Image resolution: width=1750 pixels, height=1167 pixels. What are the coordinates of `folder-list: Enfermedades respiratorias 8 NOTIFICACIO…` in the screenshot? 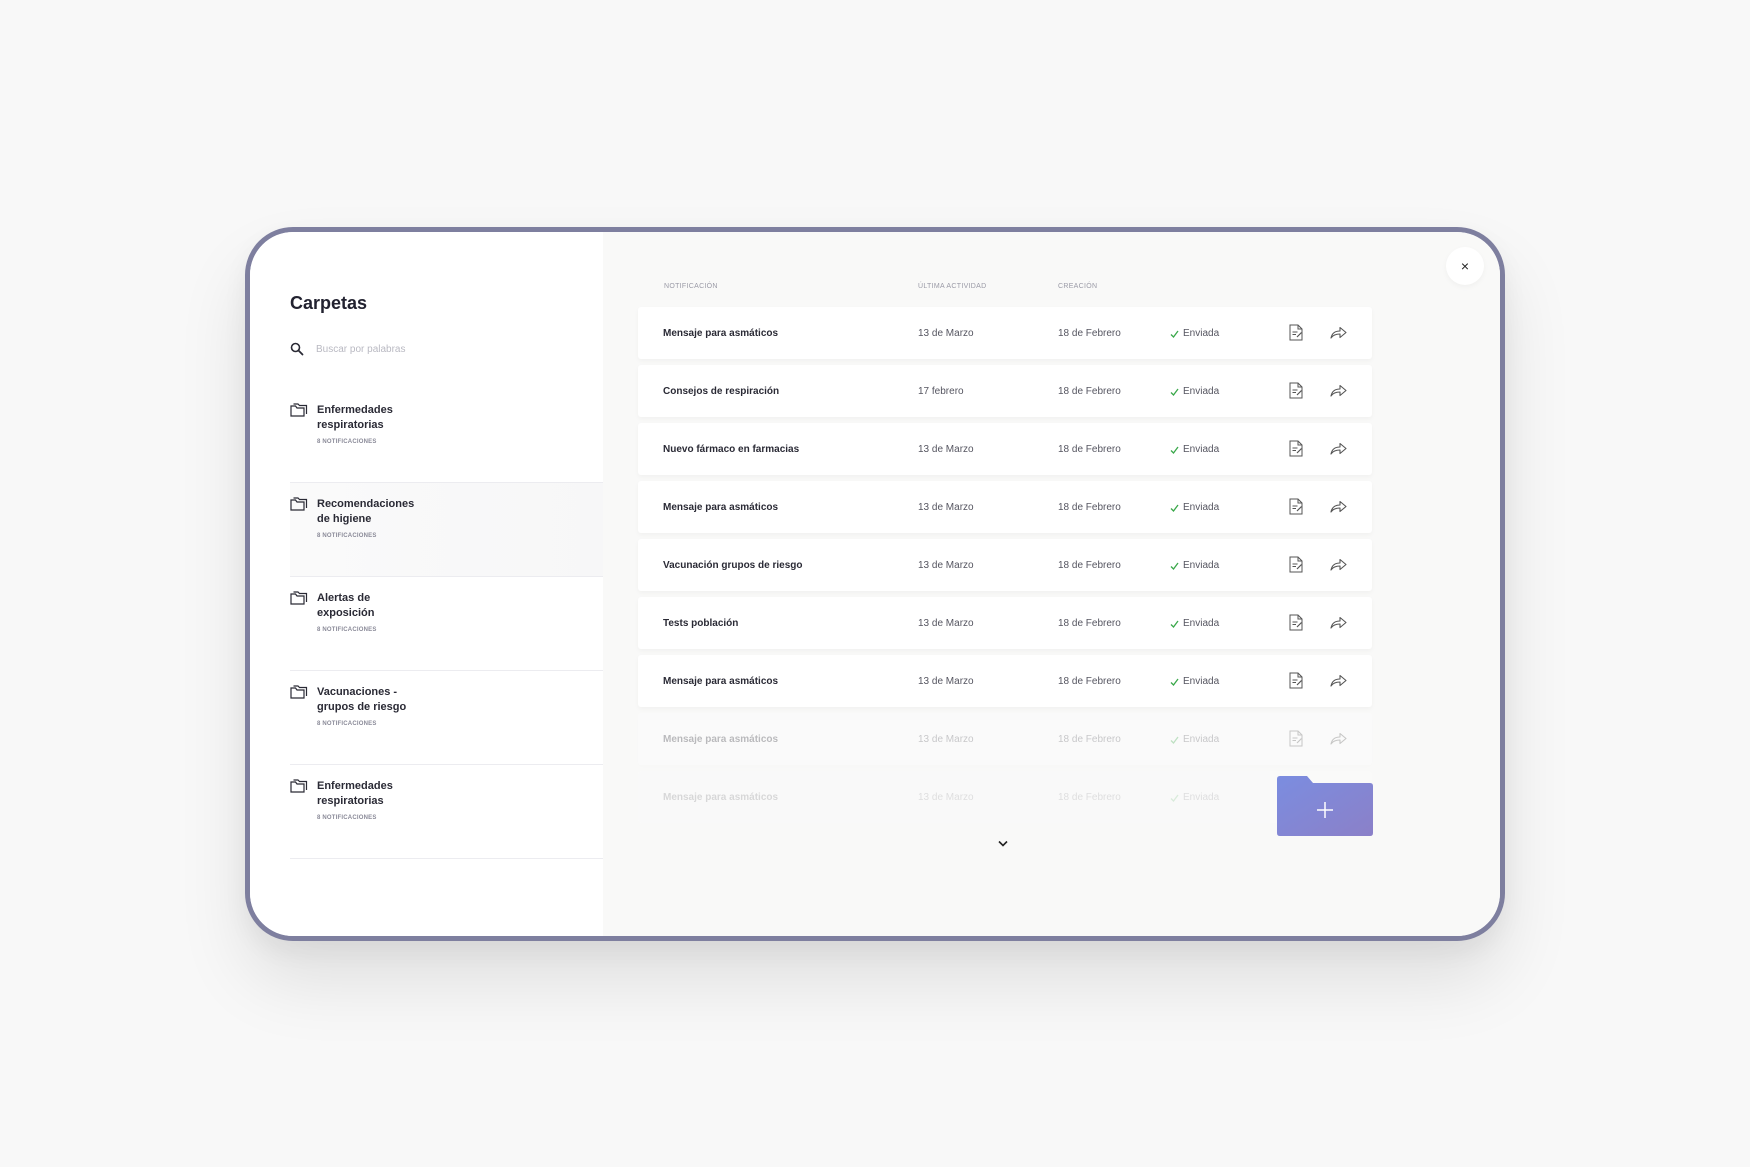 It's located at (446, 624).